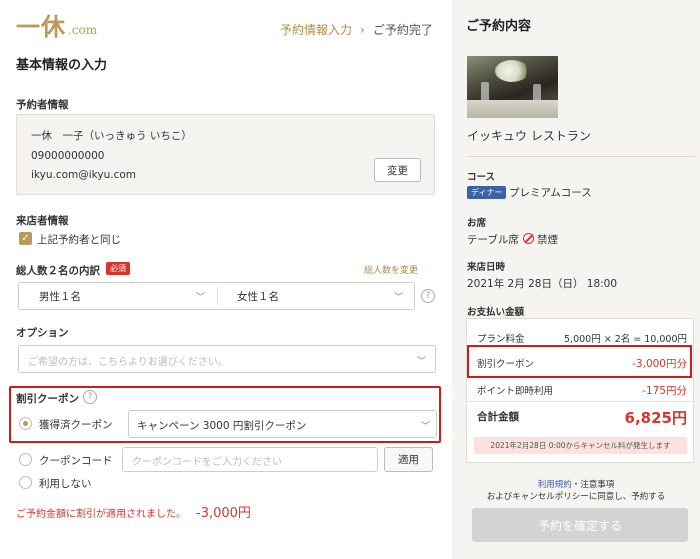  What do you see at coordinates (580, 525) in the screenshot?
I see `confirm-reservation-button: 予約を確定する` at bounding box center [580, 525].